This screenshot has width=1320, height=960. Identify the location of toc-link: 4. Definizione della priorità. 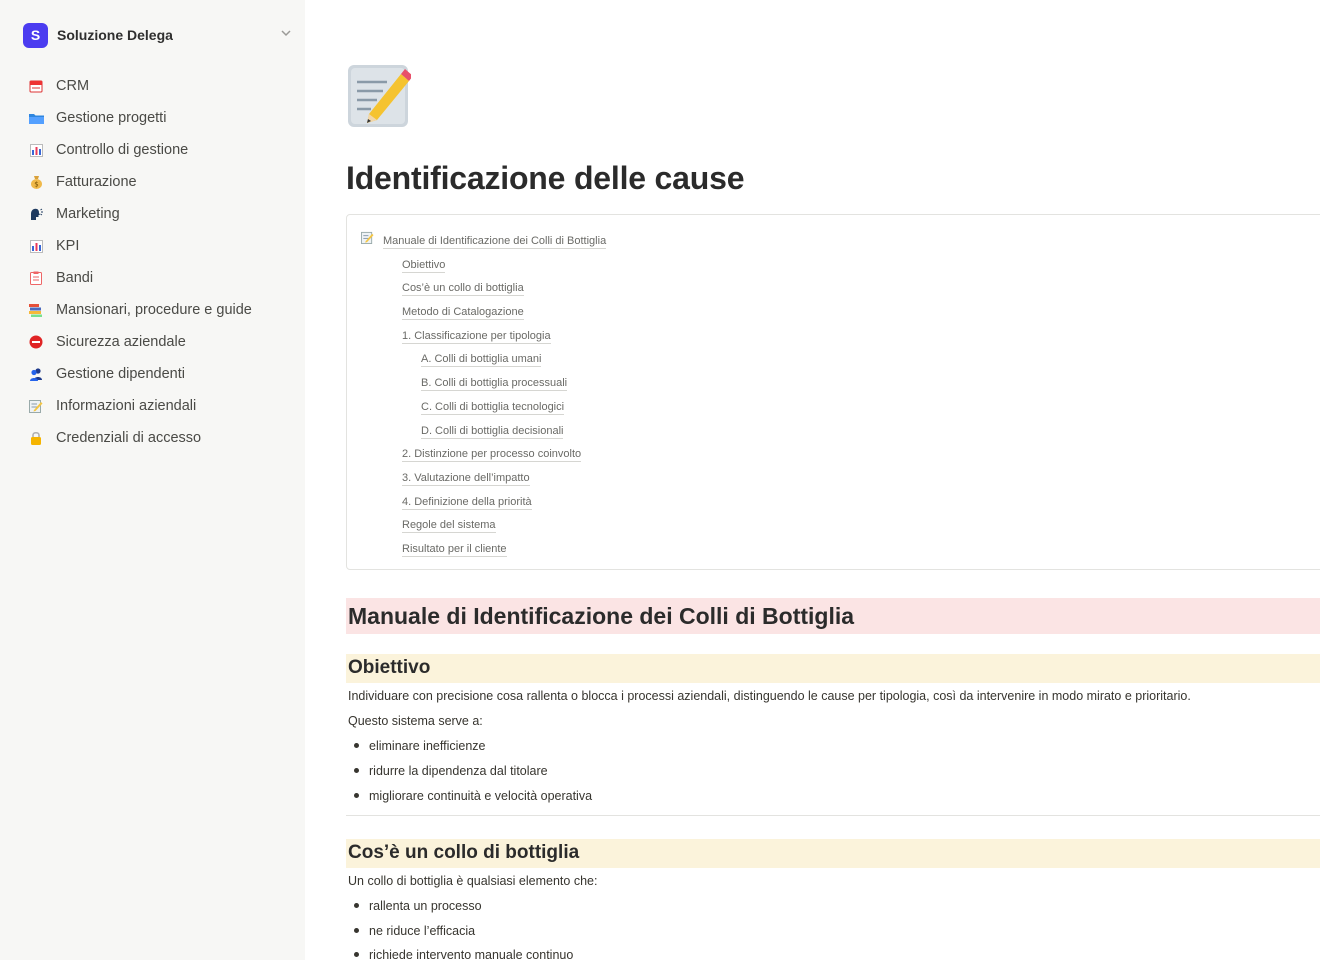
(467, 502).